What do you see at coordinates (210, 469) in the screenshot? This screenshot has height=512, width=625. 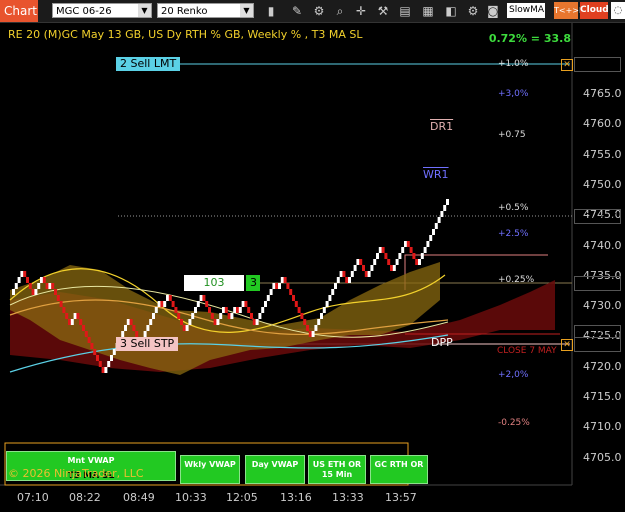 I see `wkly-vwap-button: Wkly VWAP` at bounding box center [210, 469].